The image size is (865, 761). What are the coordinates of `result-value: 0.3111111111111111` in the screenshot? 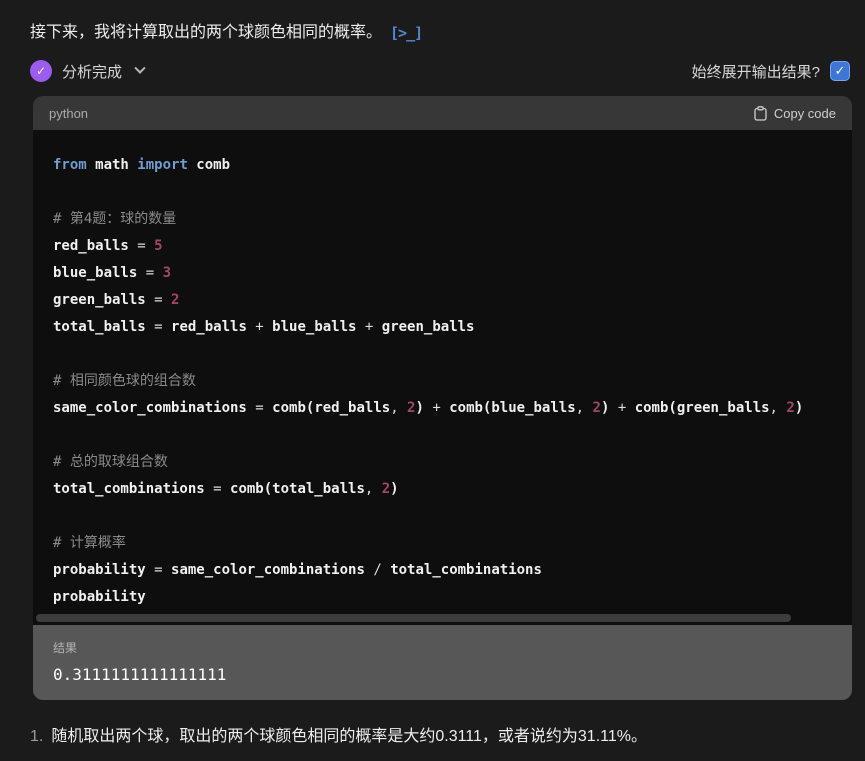 It's located at (140, 674).